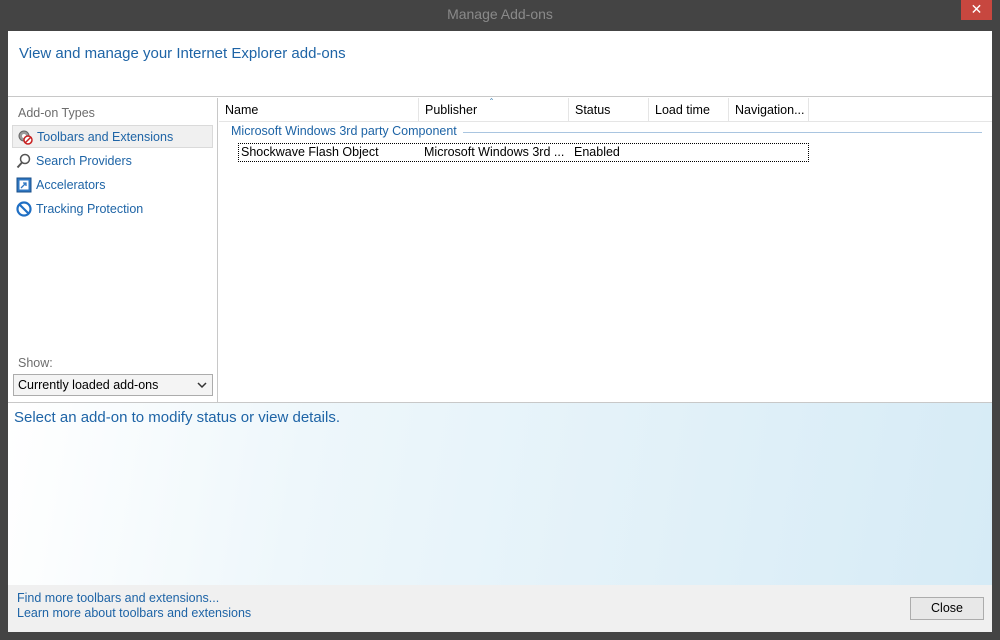  I want to click on sidebar-item-toolbars-extensions: Toolbars and Extensions, so click(112, 136).